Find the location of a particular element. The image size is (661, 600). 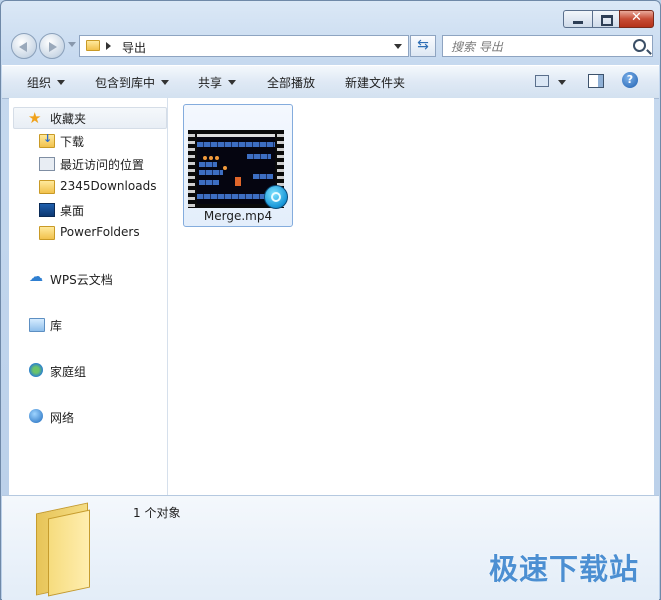

character-sprite is located at coordinates (238, 181).